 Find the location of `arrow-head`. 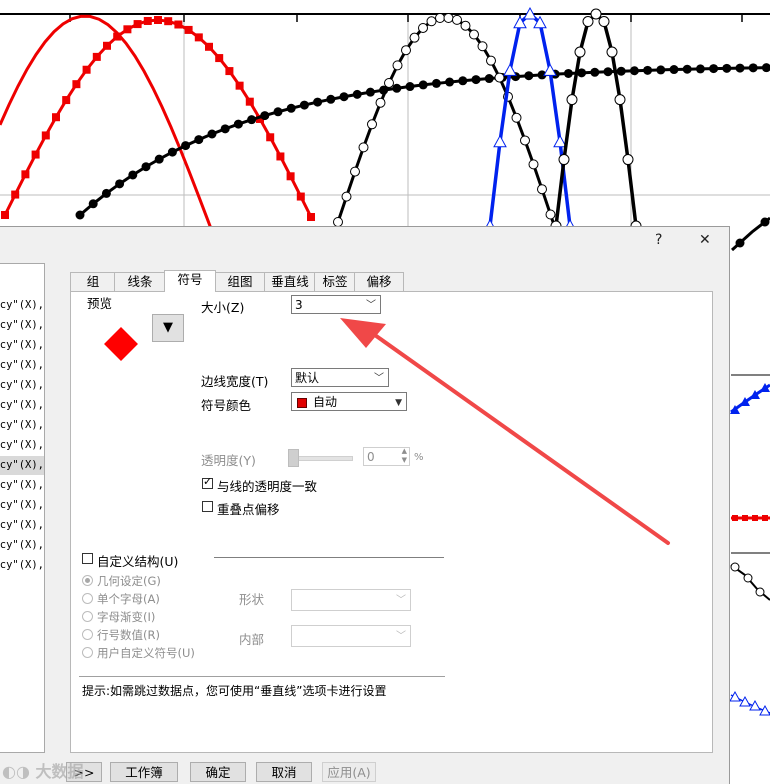

arrow-head is located at coordinates (363, 333).